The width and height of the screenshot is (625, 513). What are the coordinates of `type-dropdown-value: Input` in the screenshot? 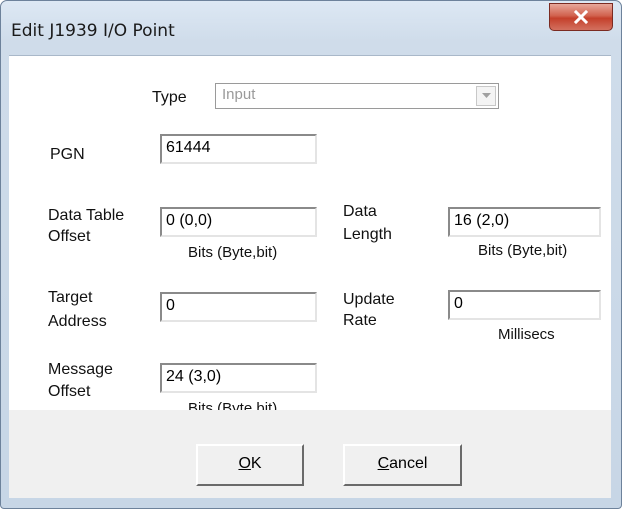 It's located at (239, 94).